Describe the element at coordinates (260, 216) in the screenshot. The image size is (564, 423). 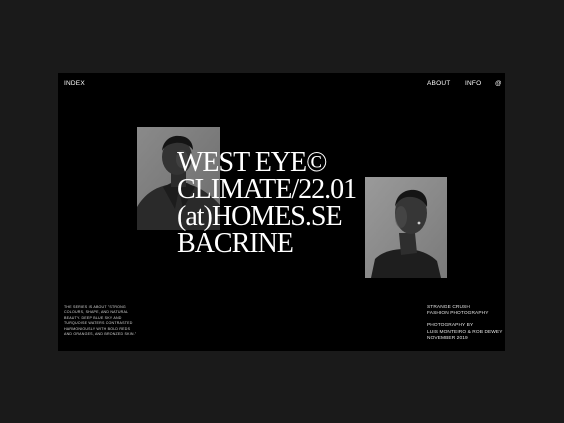
I see `headline-line-3: (at)HOMES.SE` at that location.